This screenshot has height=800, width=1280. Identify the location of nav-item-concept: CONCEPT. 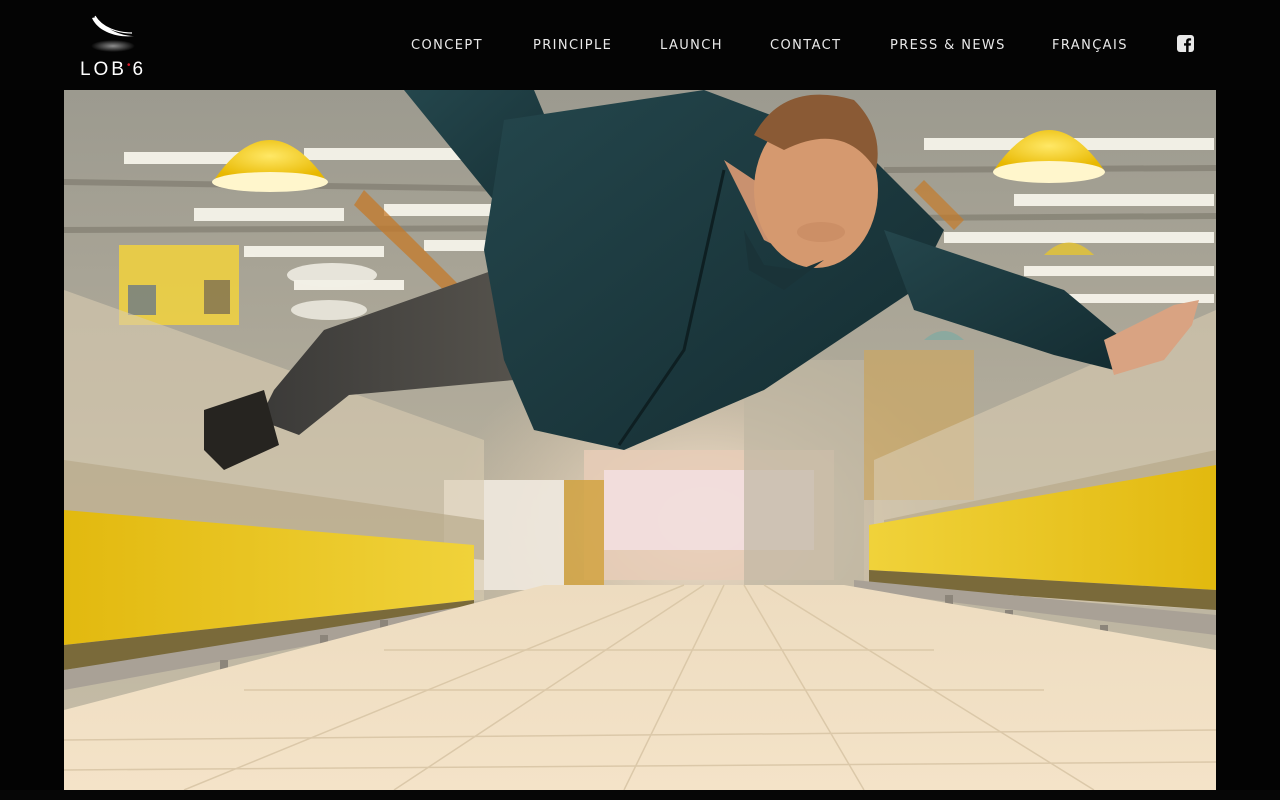
(447, 46).